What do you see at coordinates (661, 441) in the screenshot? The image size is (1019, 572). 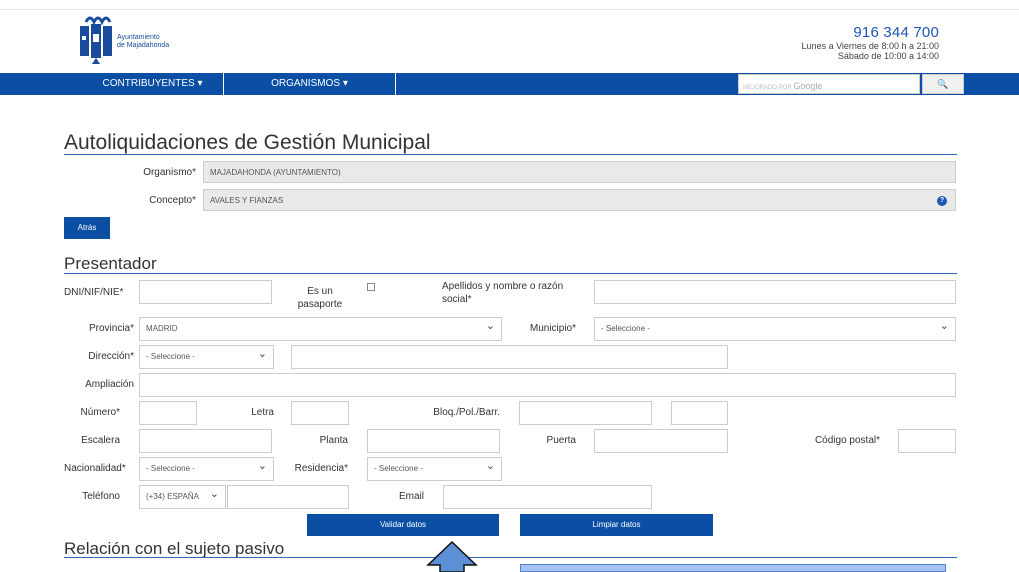 I see `puerta-input` at bounding box center [661, 441].